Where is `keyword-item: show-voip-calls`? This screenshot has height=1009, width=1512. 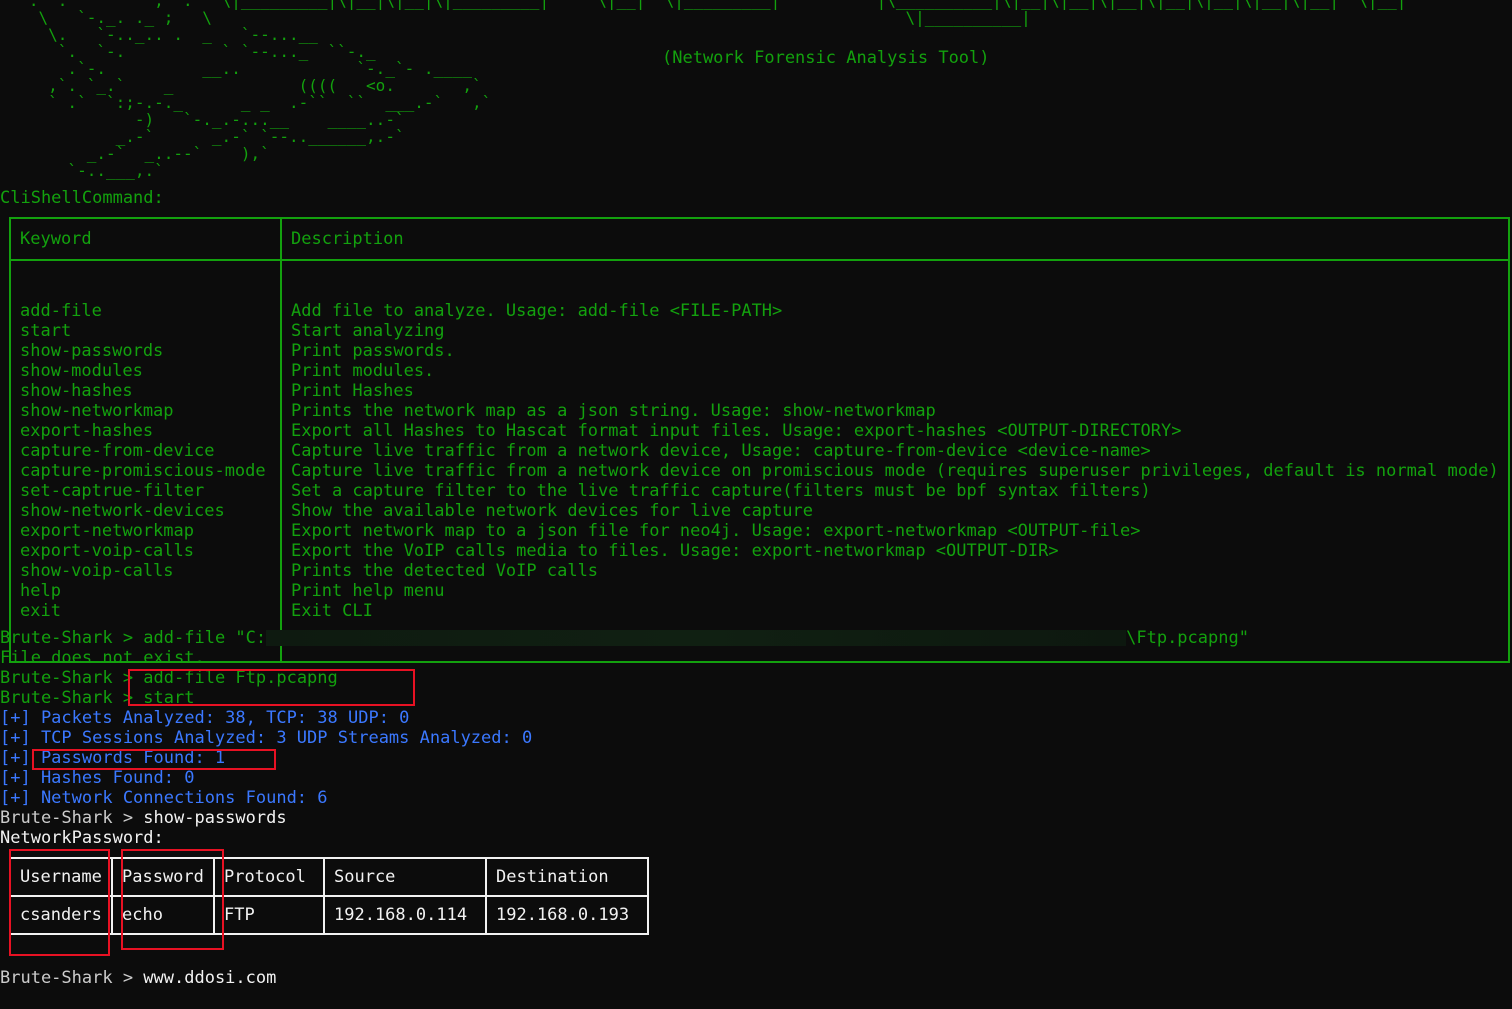
keyword-item: show-voip-calls is located at coordinates (97, 571).